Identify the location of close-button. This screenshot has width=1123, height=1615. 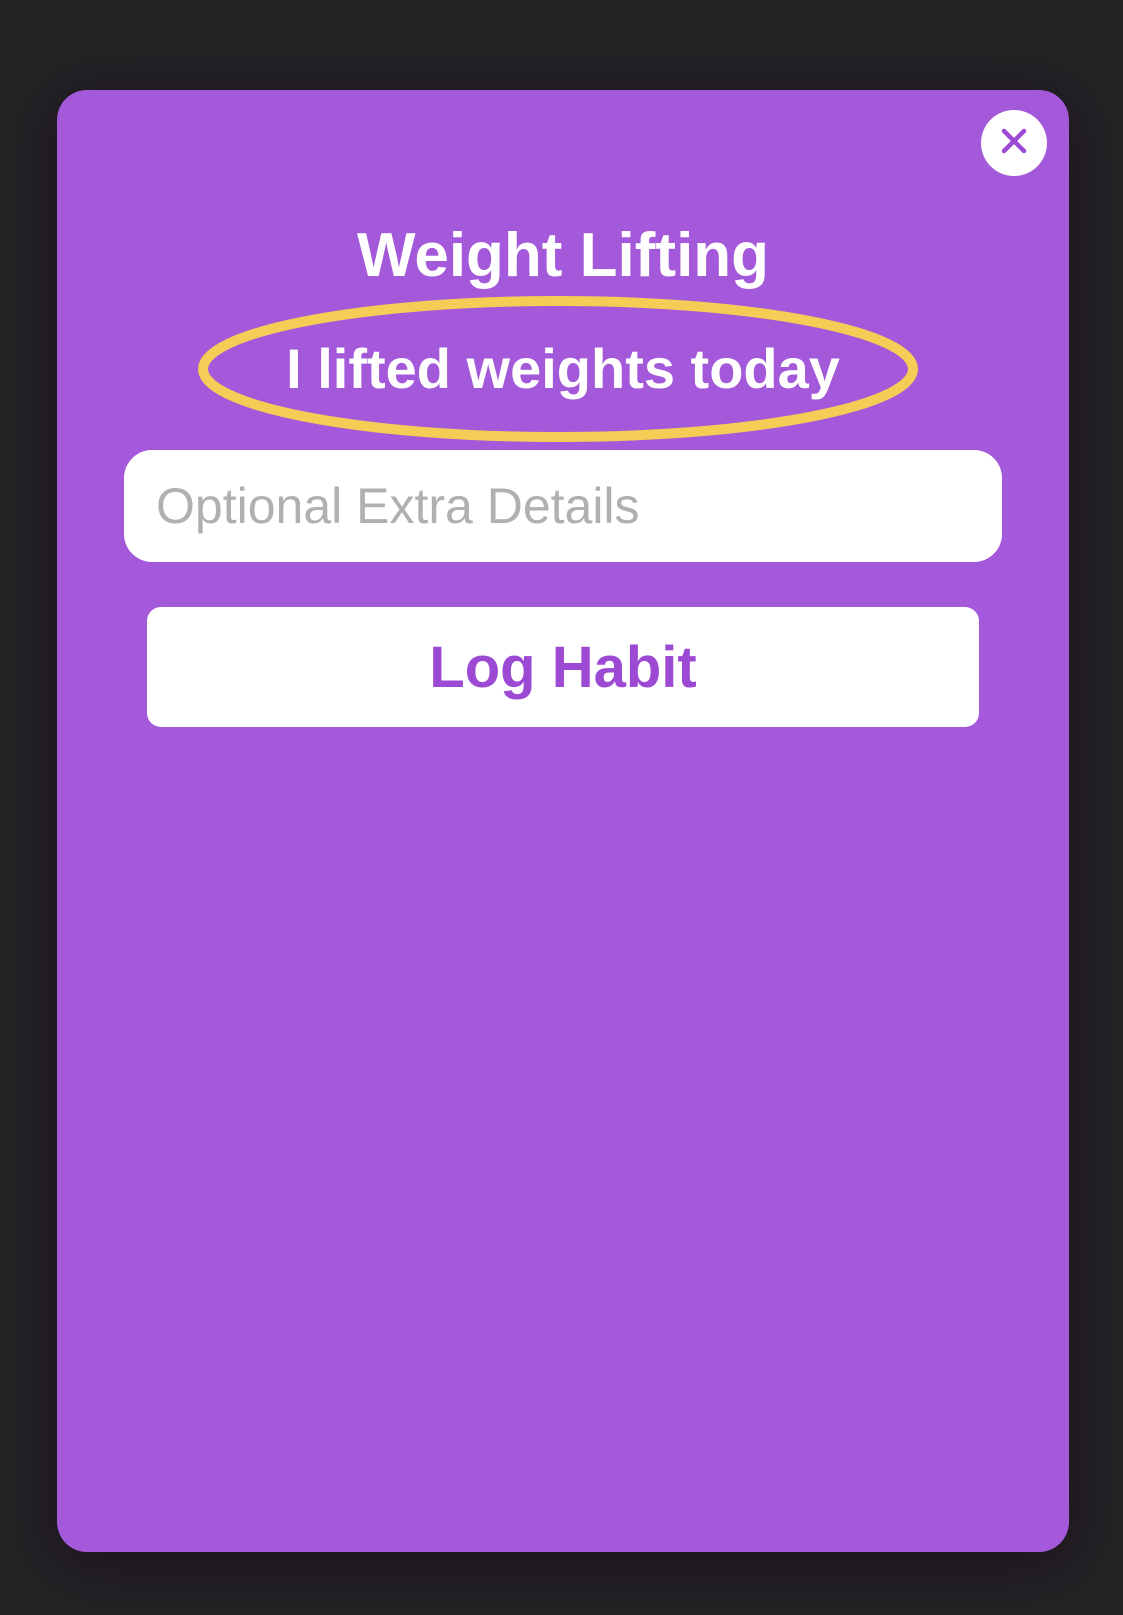
(1014, 143).